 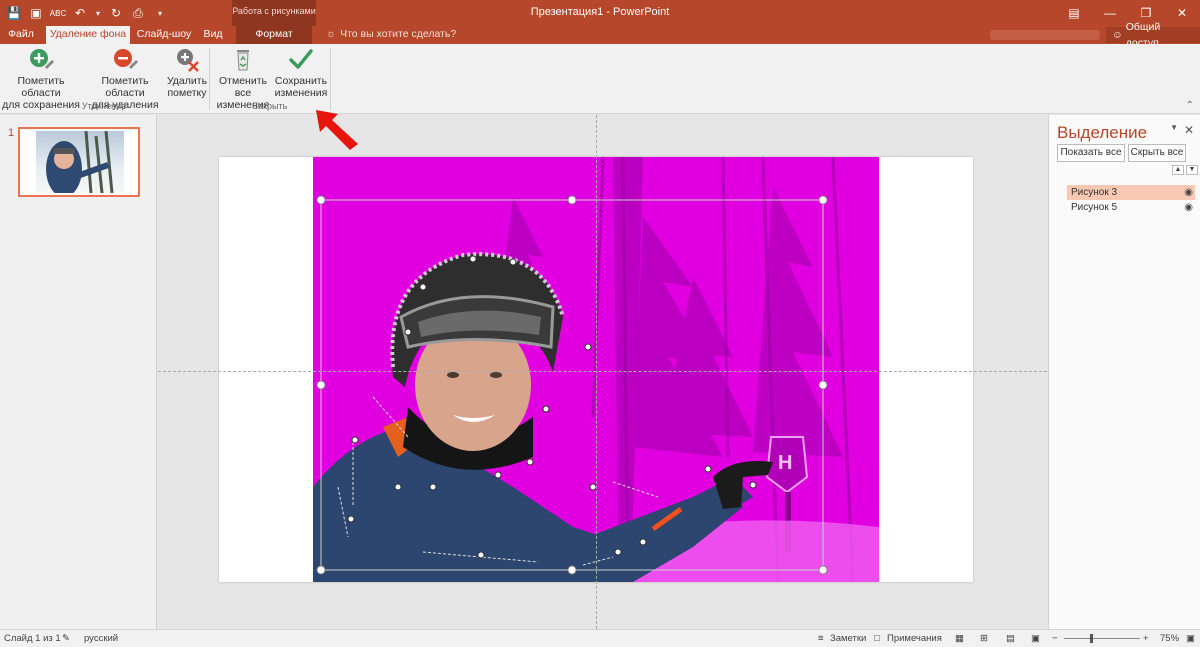 I want to click on save-icon: 💾, so click(x=14, y=13).